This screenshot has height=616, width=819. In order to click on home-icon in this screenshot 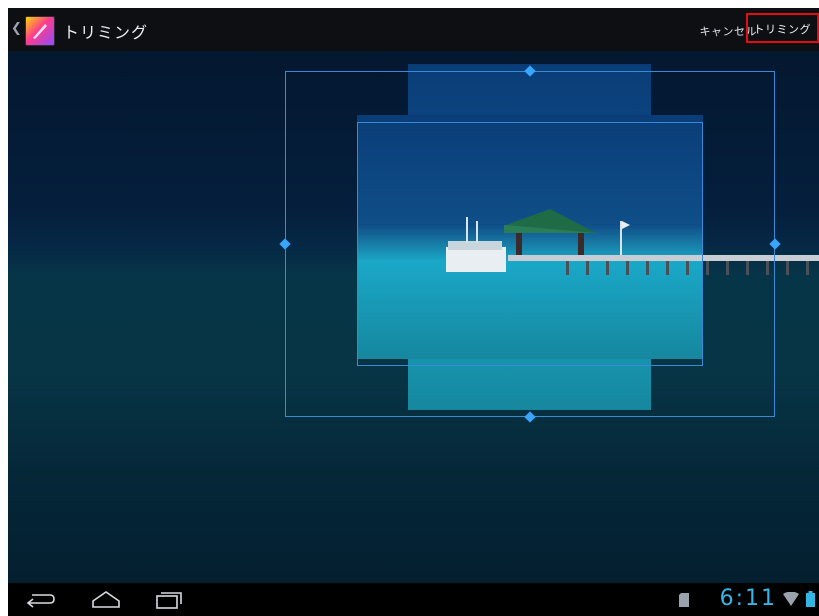, I will do `click(106, 599)`.